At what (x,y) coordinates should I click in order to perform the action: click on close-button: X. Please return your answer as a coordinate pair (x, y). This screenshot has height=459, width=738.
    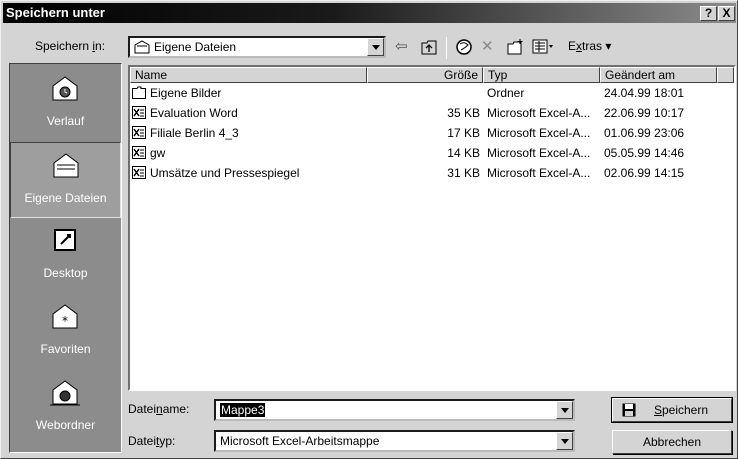
    Looking at the image, I should click on (726, 13).